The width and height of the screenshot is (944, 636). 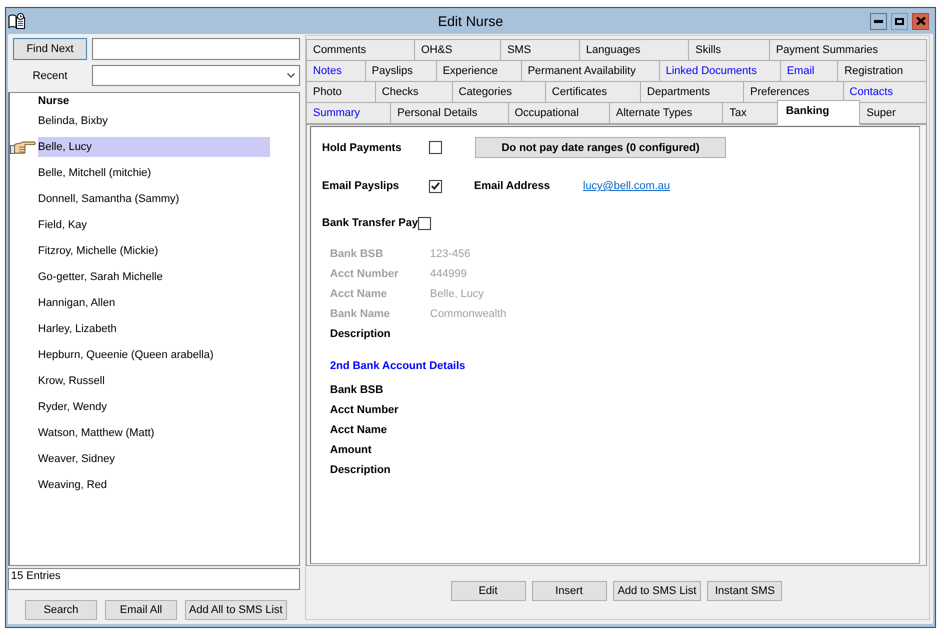 I want to click on nurse-name: Belle, Lucy, so click(x=154, y=147).